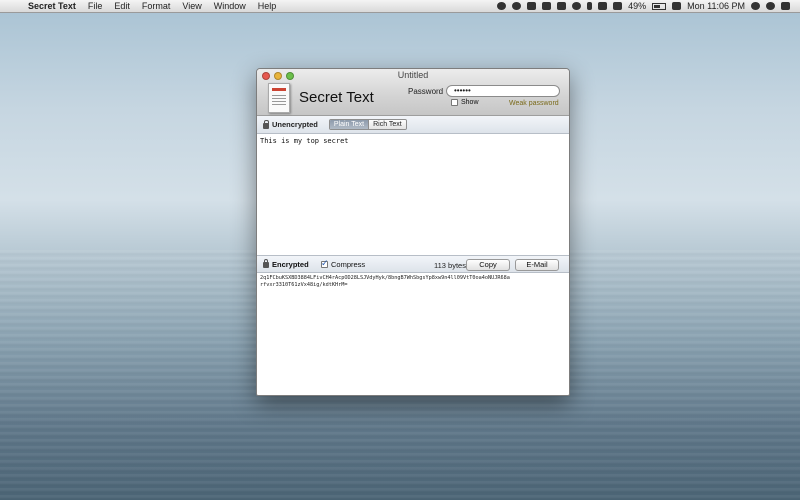  I want to click on app-logo-icon, so click(279, 98).